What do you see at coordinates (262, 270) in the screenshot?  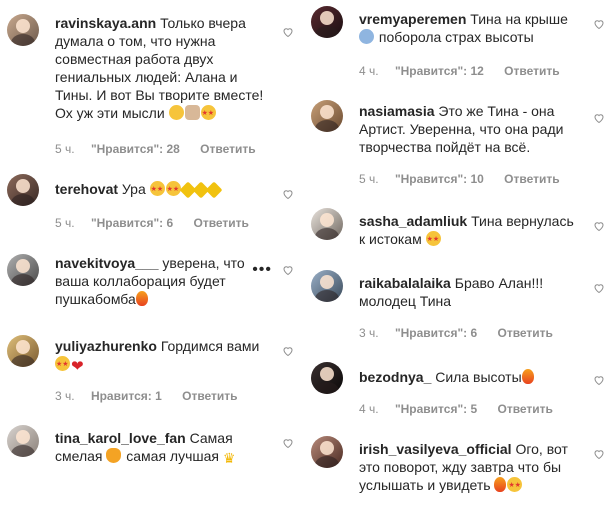 I see `more-options-icon: •••` at bounding box center [262, 270].